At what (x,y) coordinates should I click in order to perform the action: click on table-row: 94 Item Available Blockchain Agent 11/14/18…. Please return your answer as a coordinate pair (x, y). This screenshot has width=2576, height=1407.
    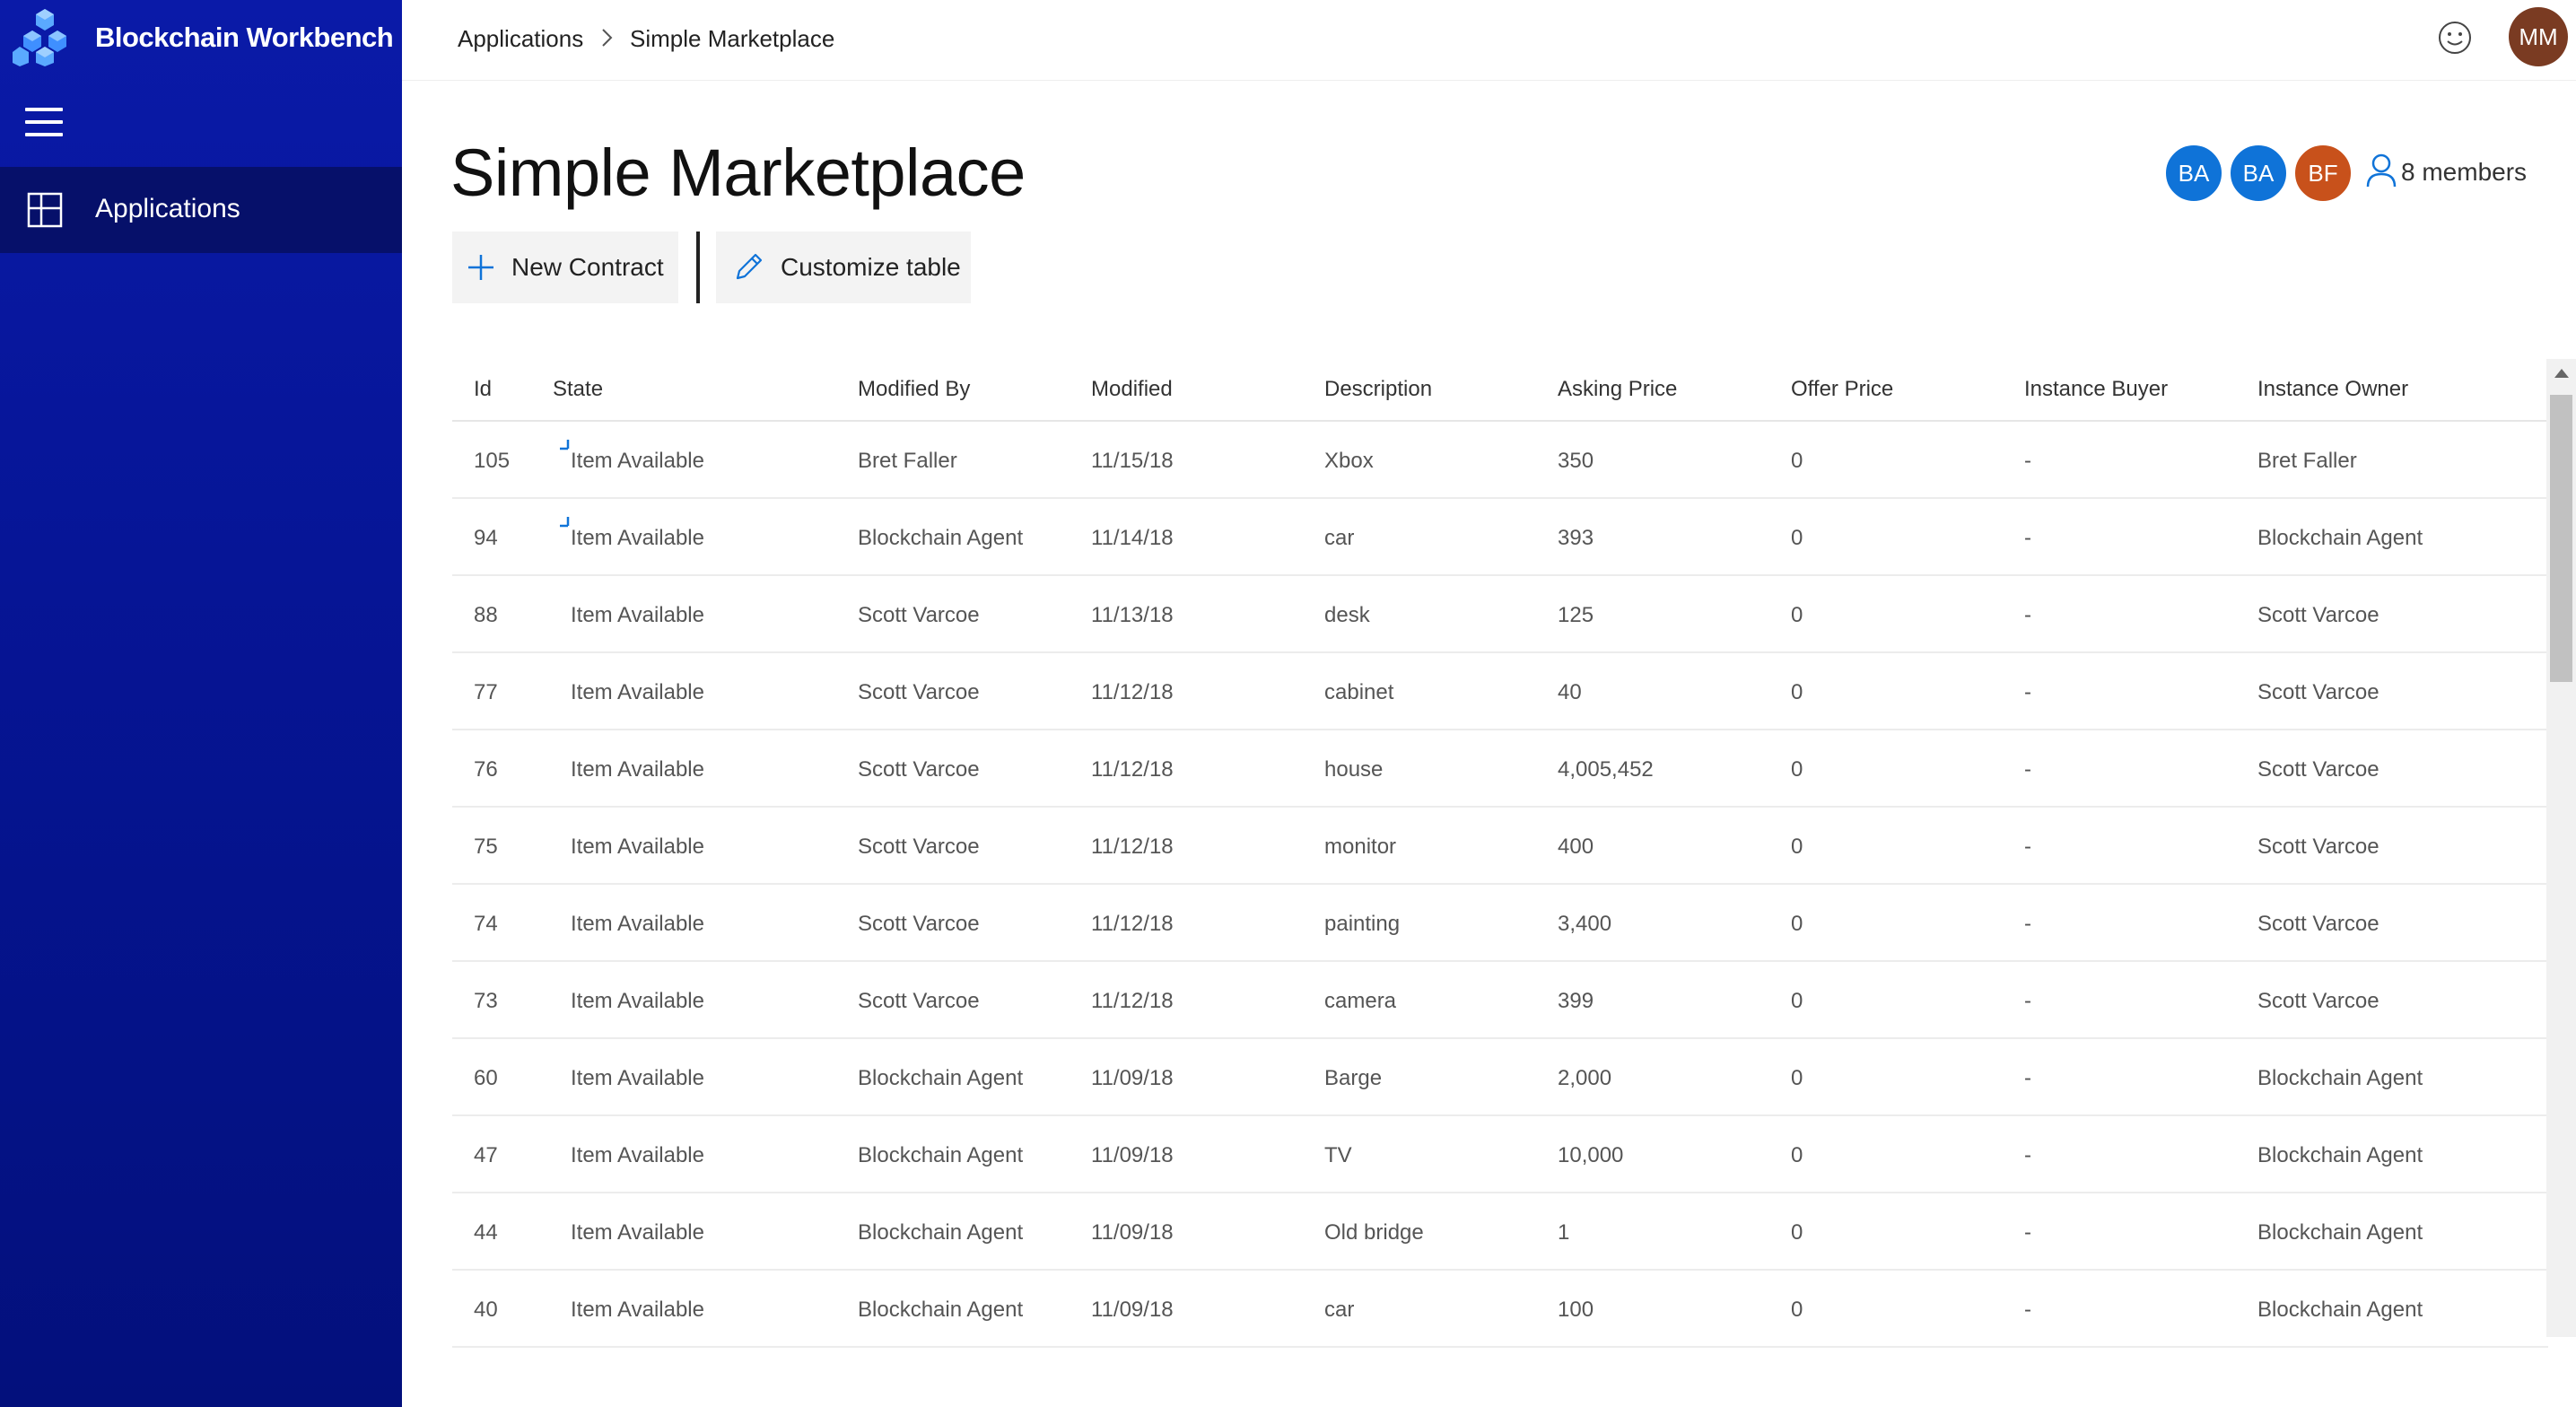
    Looking at the image, I should click on (1500, 537).